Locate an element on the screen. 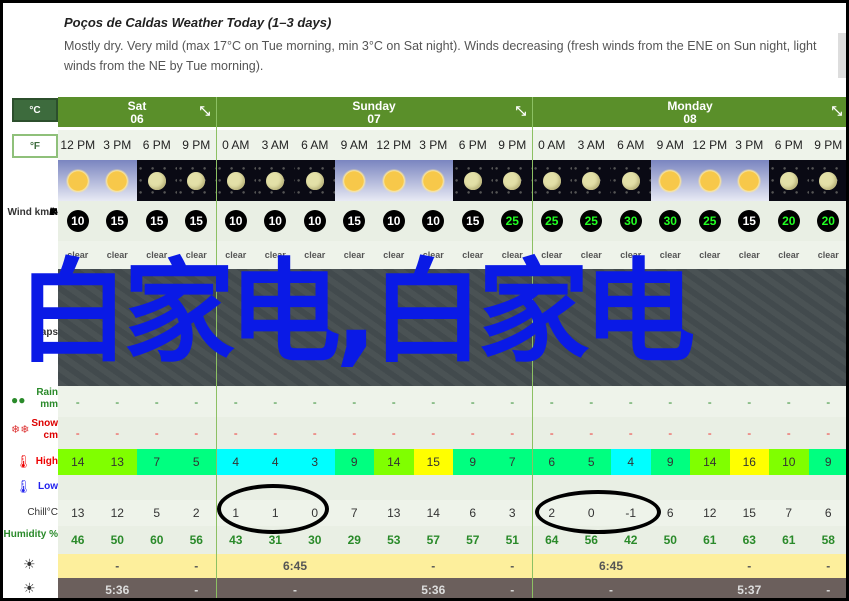 This screenshot has width=849, height=601. sky-cell is located at coordinates (552, 180).